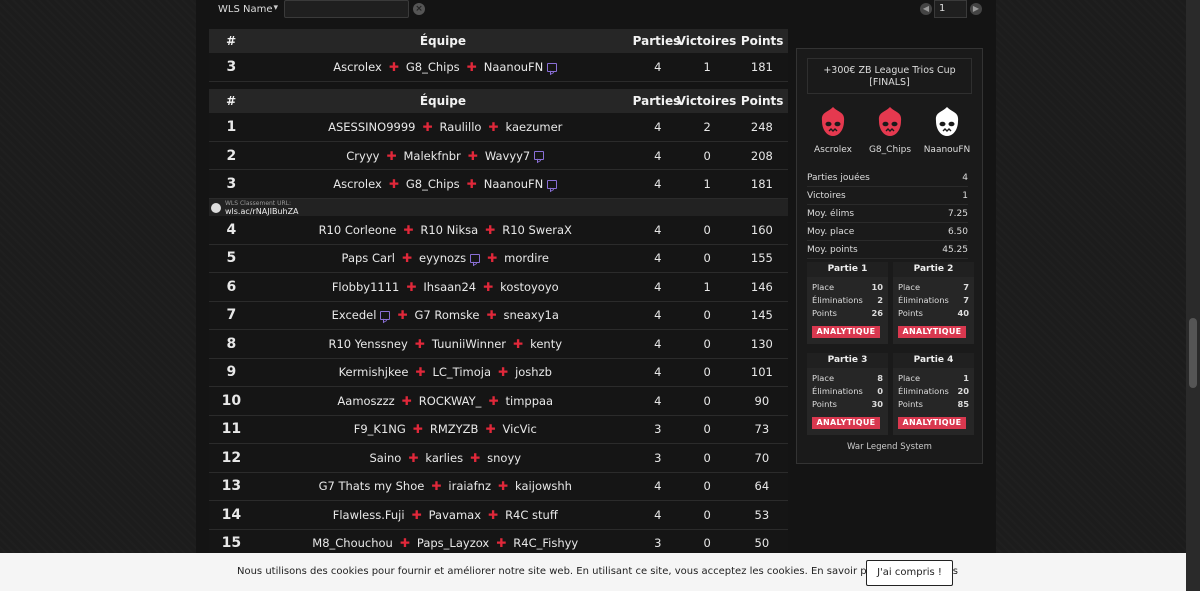 The width and height of the screenshot is (1200, 591). I want to click on chevron-right-icon: ▶, so click(976, 9).